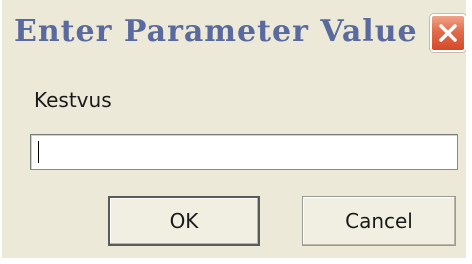  I want to click on parameter-label: Kestvus, so click(73, 100).